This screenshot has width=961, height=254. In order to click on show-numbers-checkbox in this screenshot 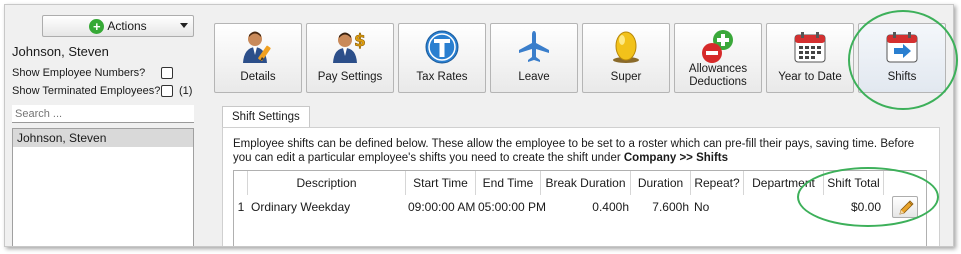, I will do `click(167, 73)`.